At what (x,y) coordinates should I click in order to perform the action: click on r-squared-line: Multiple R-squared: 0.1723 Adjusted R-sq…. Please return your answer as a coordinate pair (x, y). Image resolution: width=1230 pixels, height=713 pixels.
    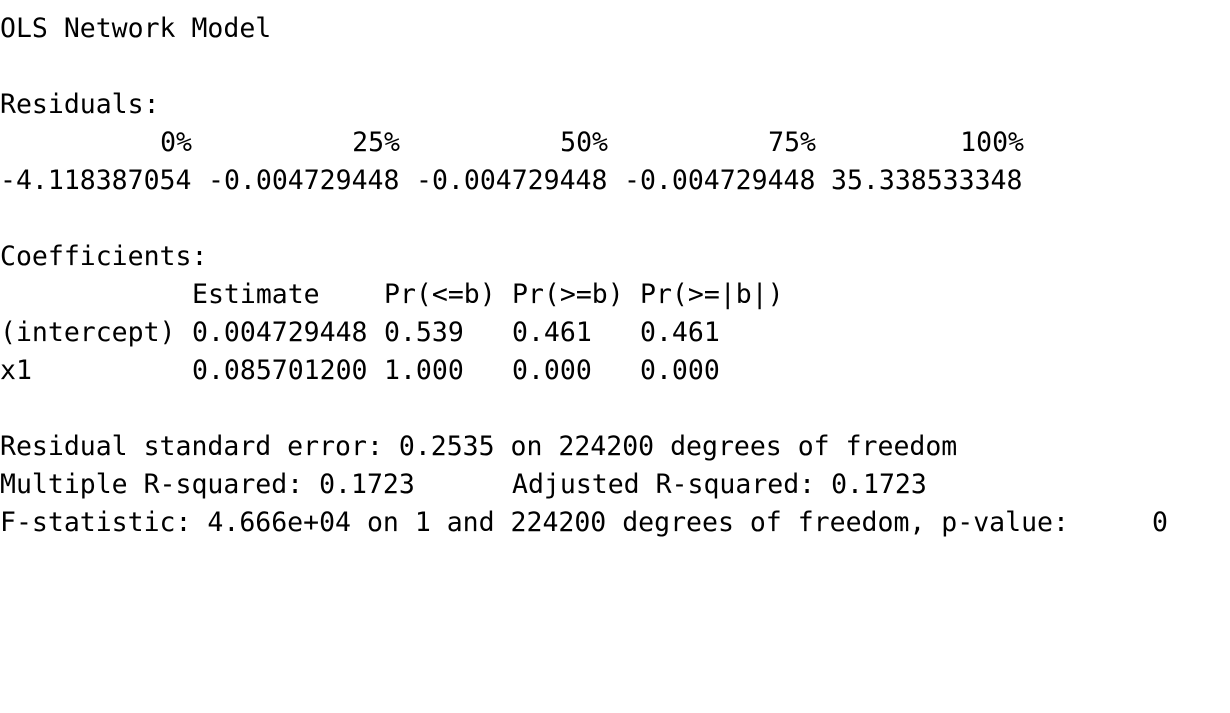
    Looking at the image, I should click on (615, 485).